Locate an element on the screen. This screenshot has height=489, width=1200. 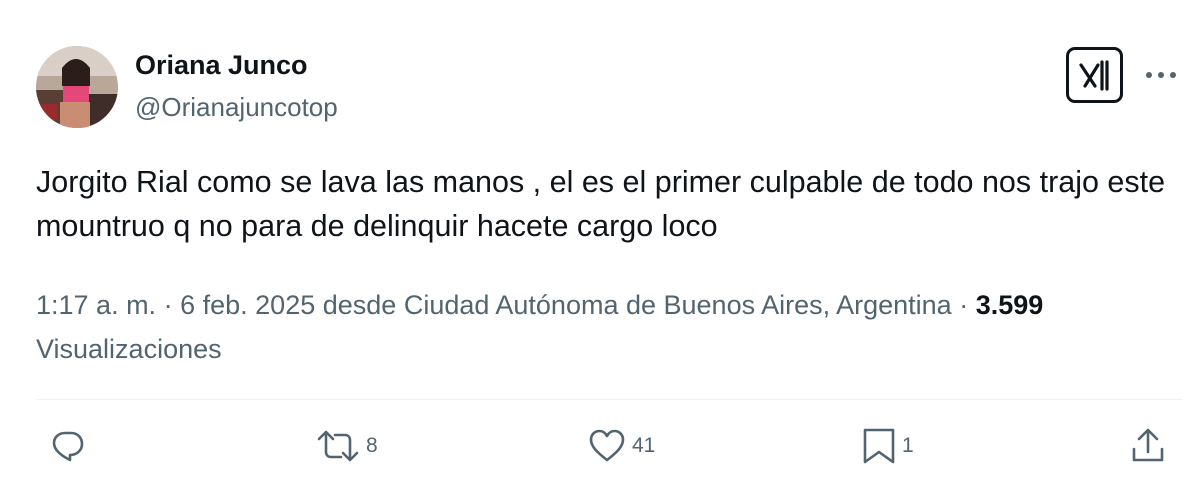
divider is located at coordinates (609, 399).